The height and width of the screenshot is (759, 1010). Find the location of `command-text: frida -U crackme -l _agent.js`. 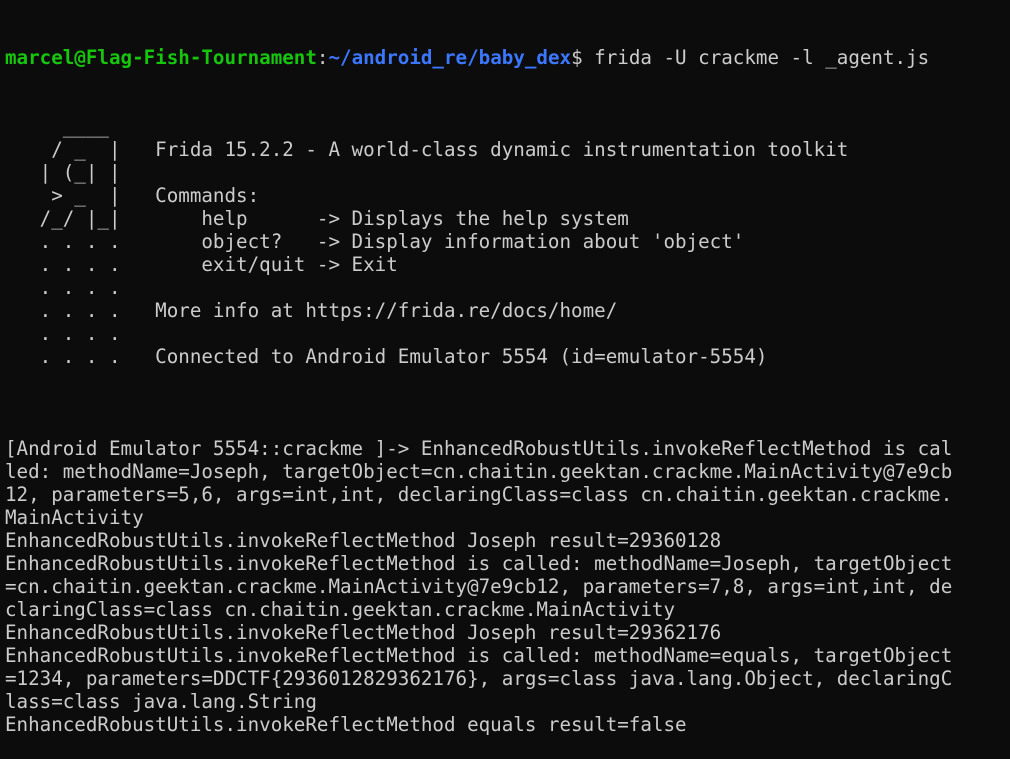

command-text: frida -U crackme -l _agent.js is located at coordinates (756, 57).